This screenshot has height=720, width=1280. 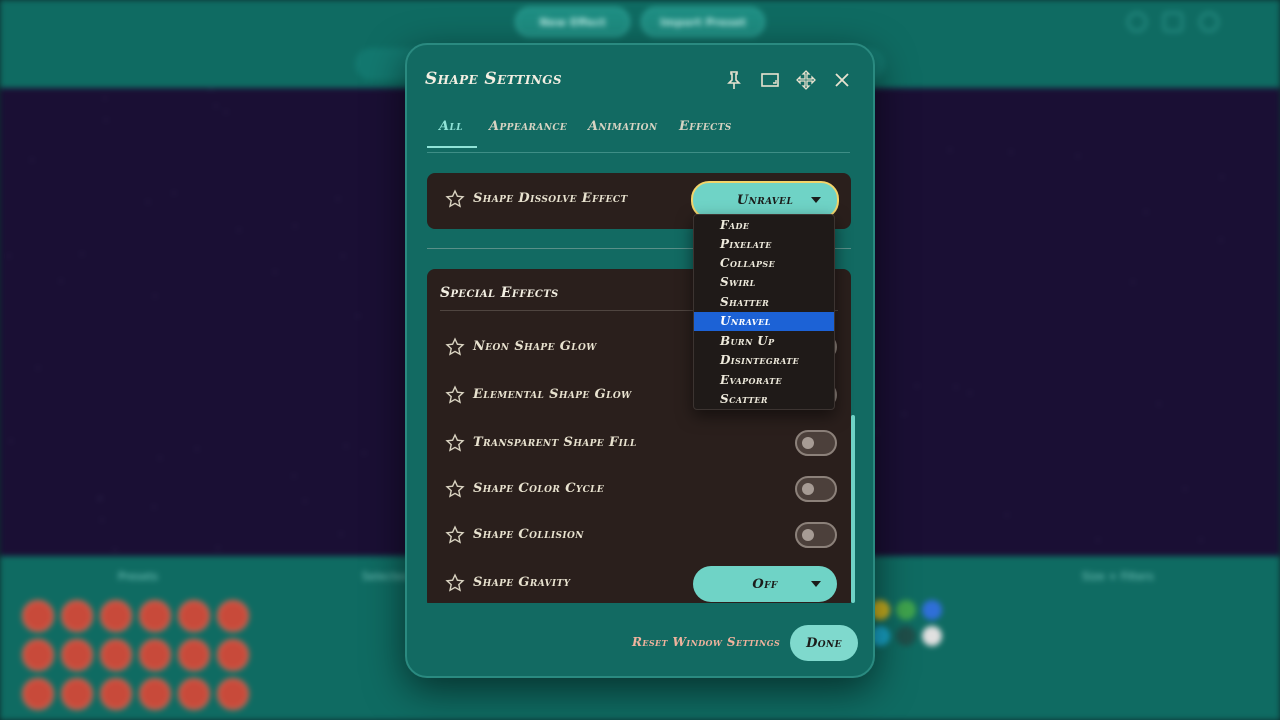 What do you see at coordinates (816, 443) in the screenshot?
I see `transparent-shape-fill-toggle` at bounding box center [816, 443].